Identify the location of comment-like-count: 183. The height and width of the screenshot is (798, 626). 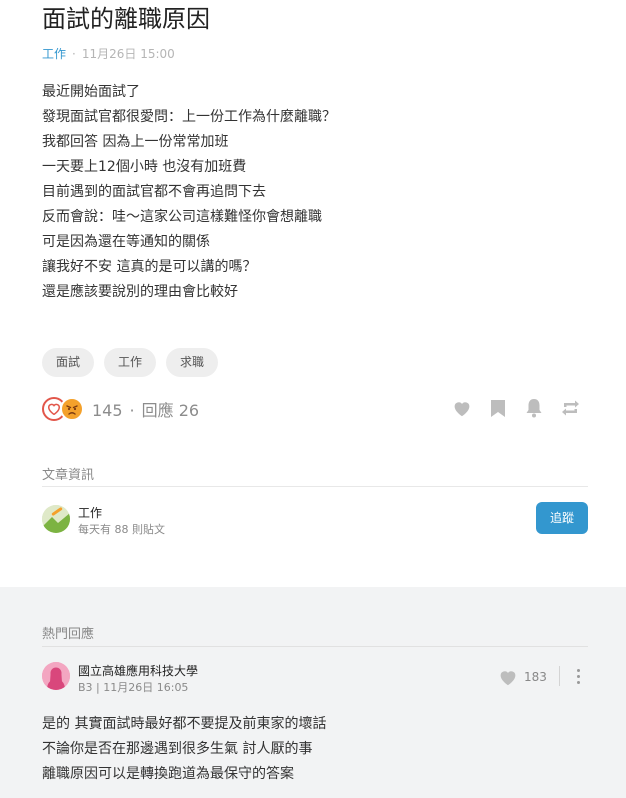
(535, 677).